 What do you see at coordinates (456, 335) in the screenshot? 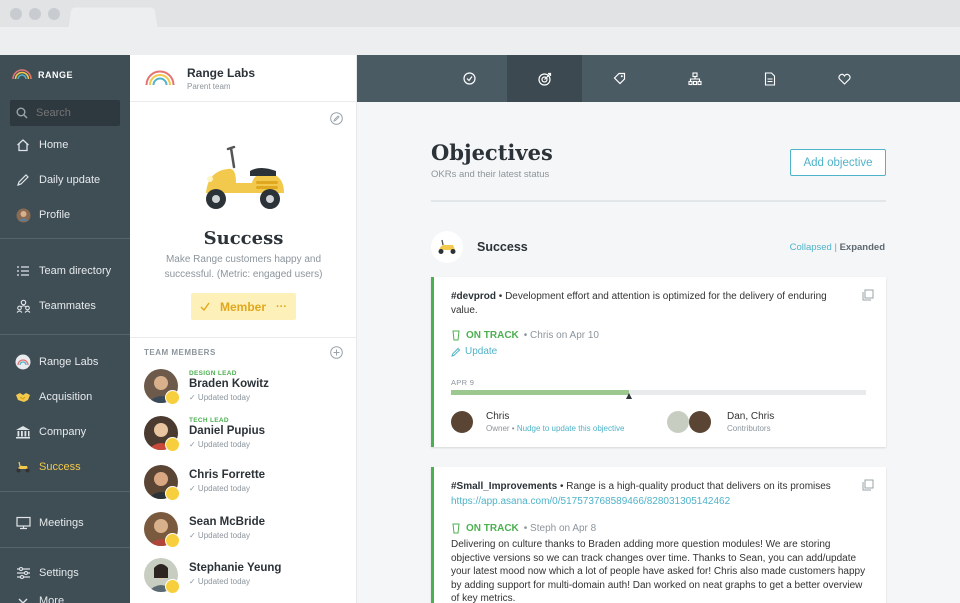
I see `flag-icon` at bounding box center [456, 335].